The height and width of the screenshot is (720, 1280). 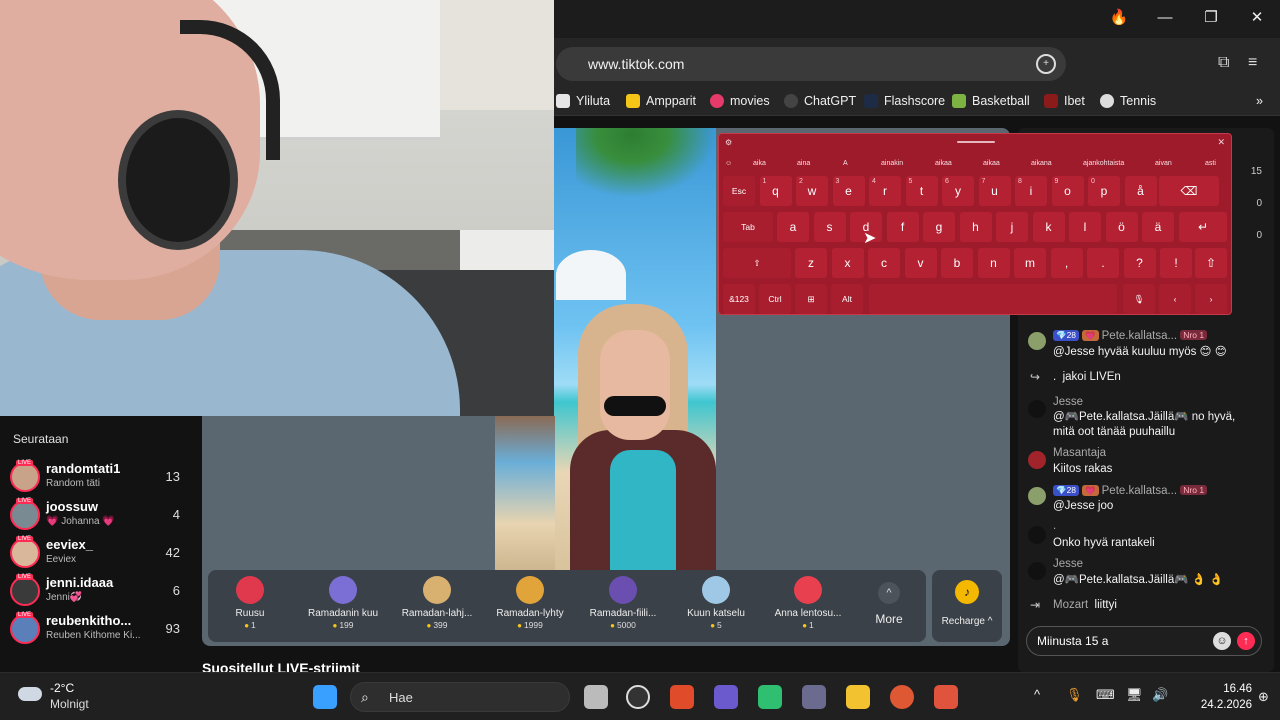 What do you see at coordinates (904, 101) in the screenshot?
I see `bookmark-flashscore: Flashscore` at bounding box center [904, 101].